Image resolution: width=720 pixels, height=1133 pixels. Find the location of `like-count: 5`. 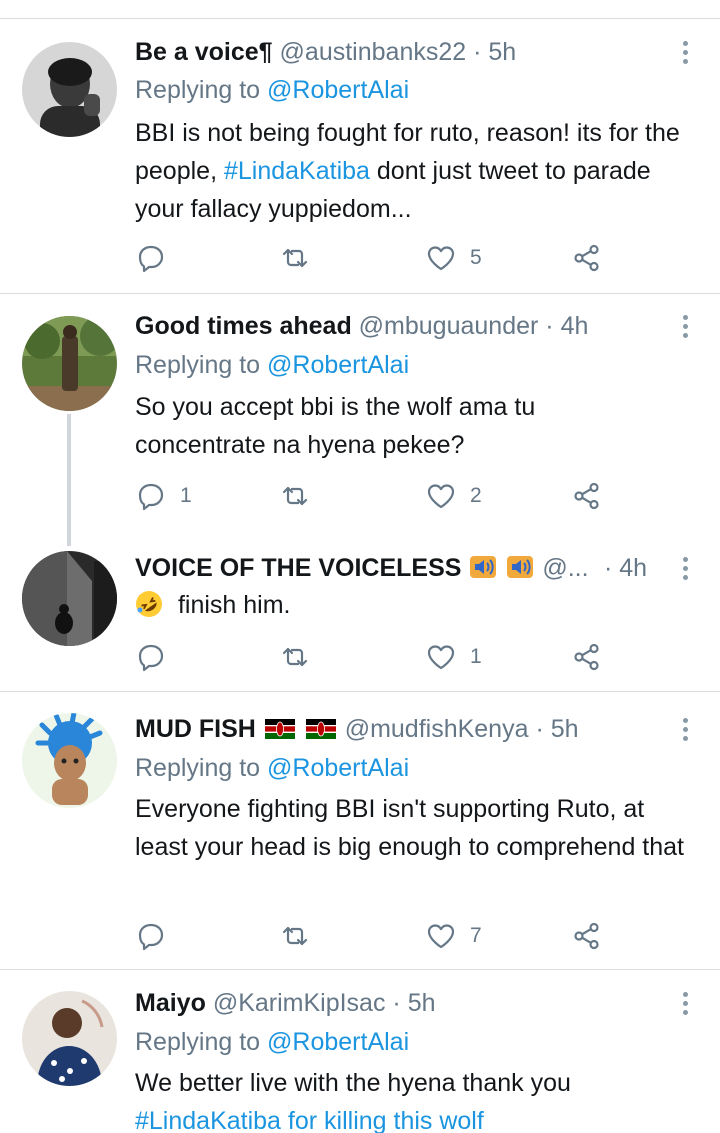

like-count: 5 is located at coordinates (476, 257).